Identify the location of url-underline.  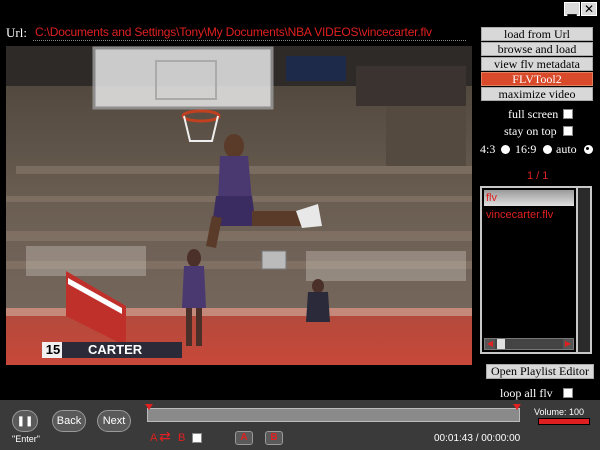
(249, 40).